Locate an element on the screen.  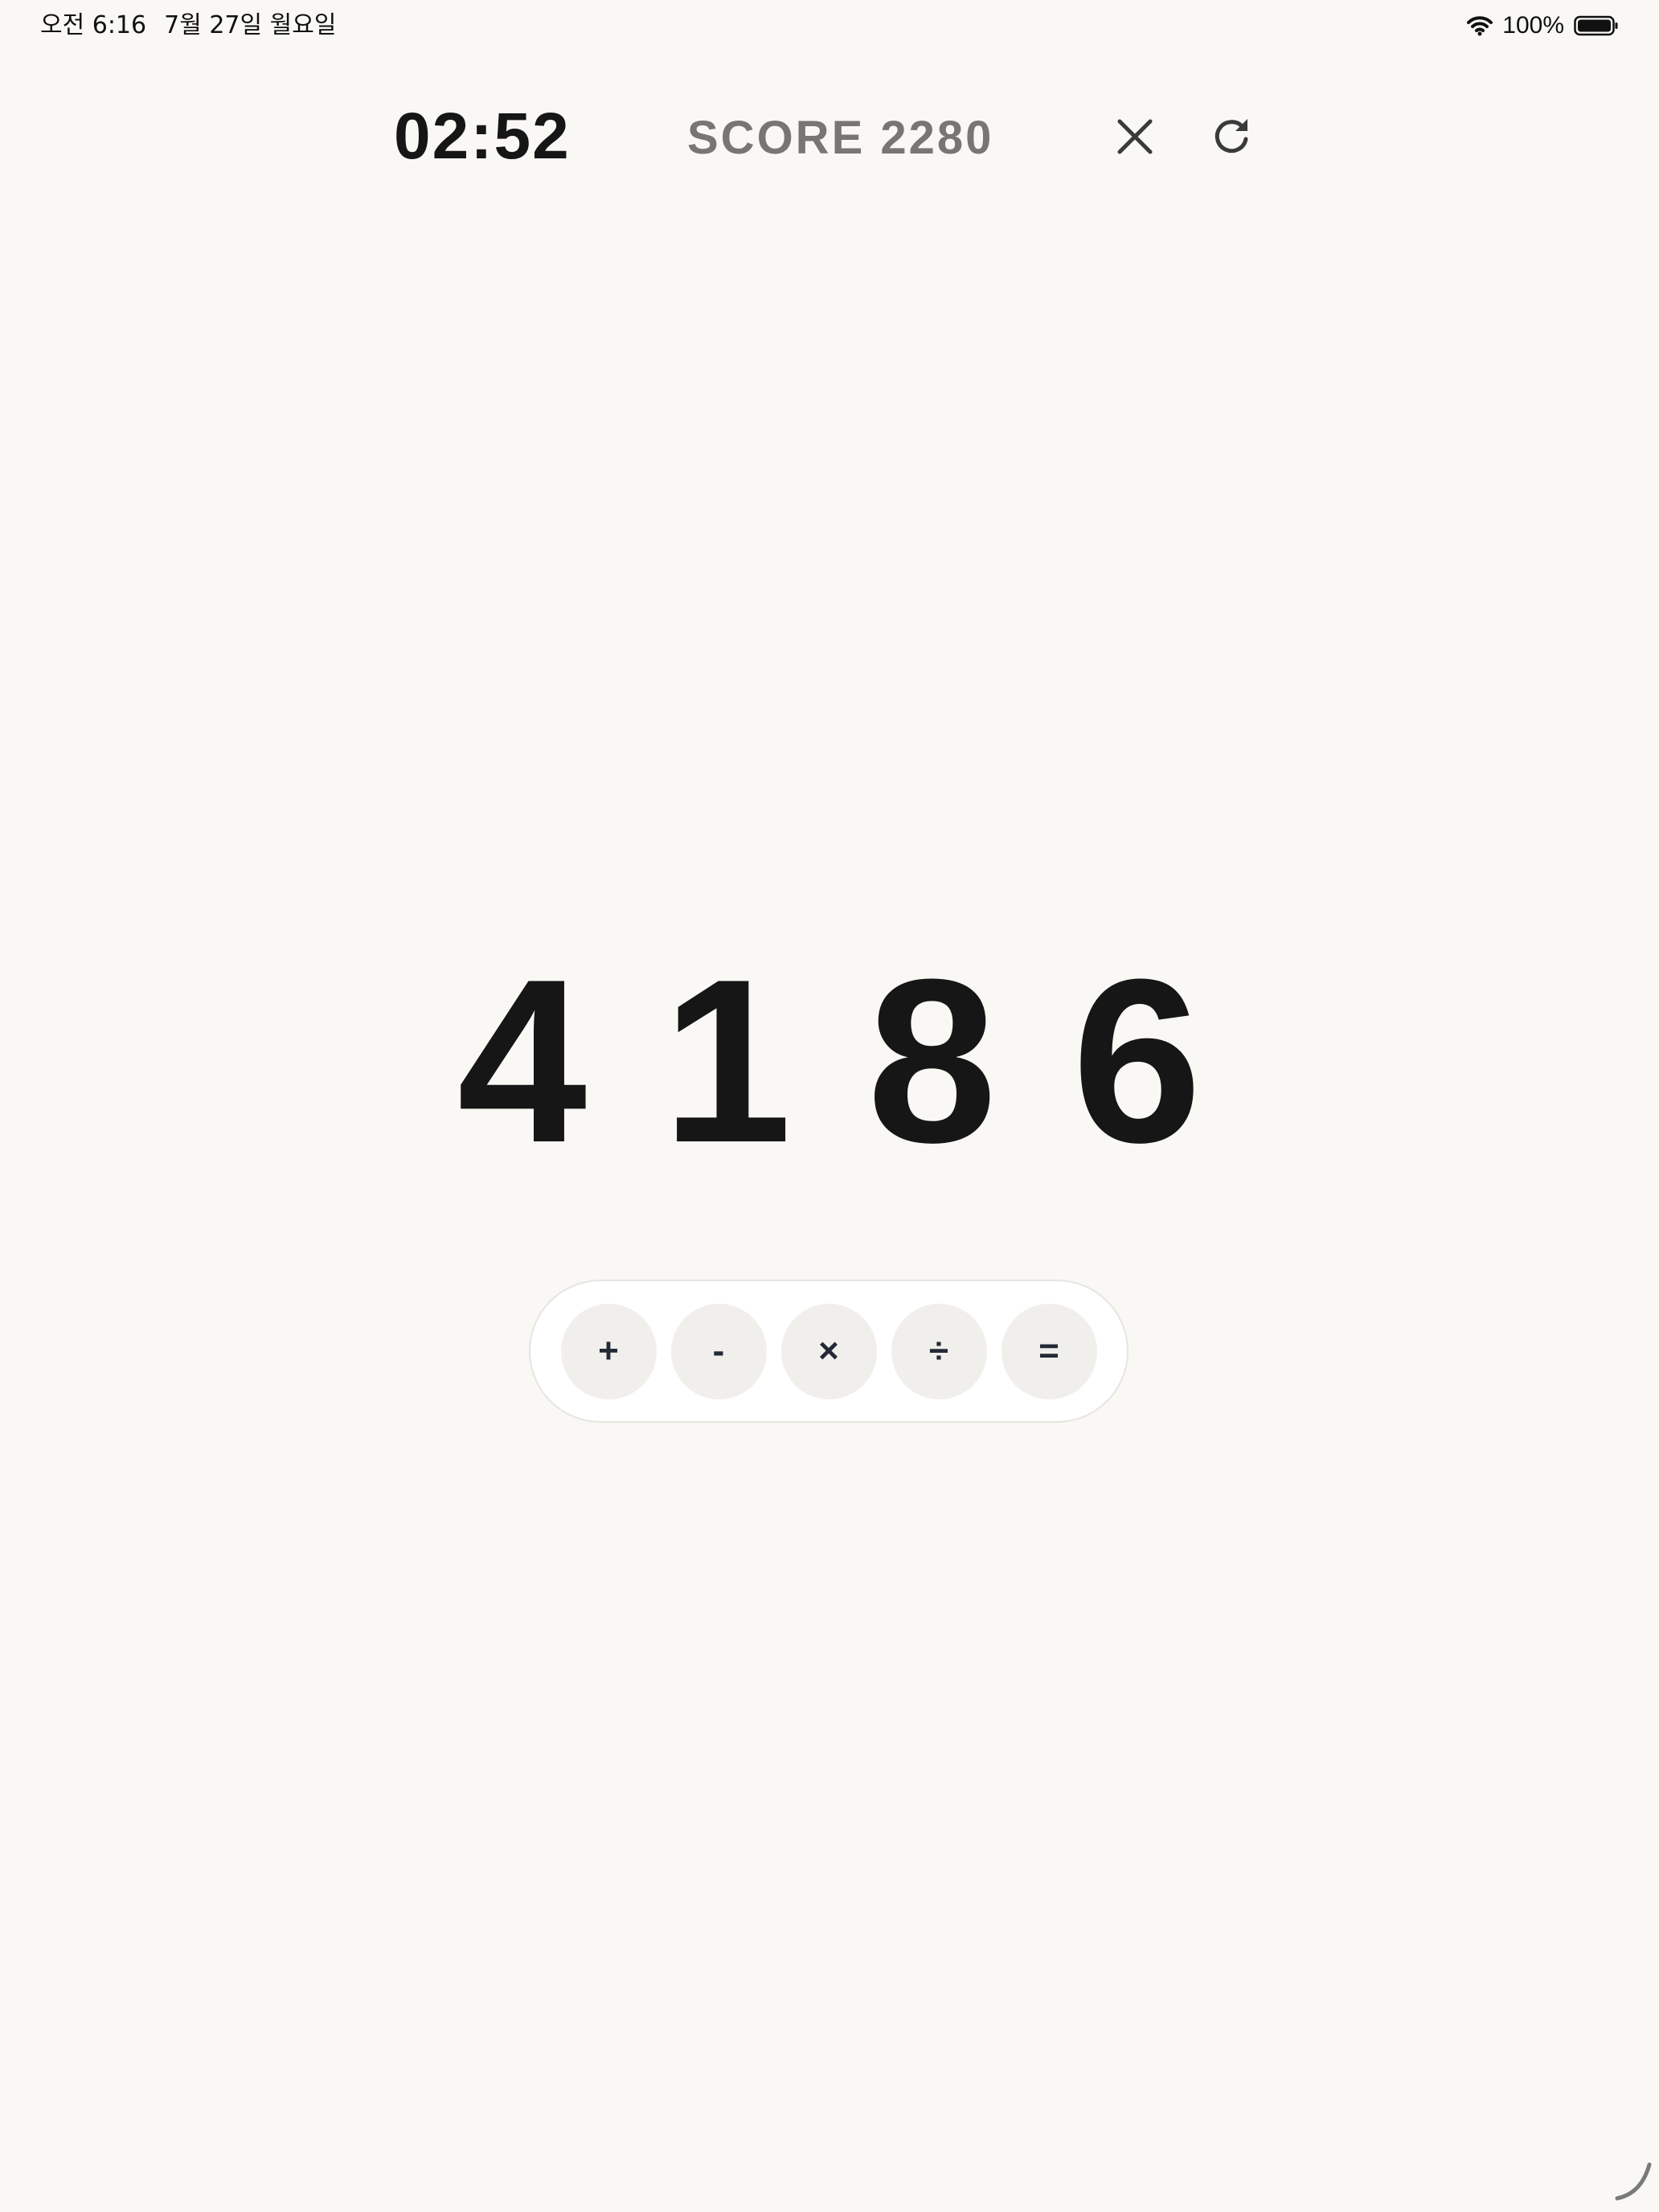
digit-tile: 4 is located at coordinates (522, 1061).